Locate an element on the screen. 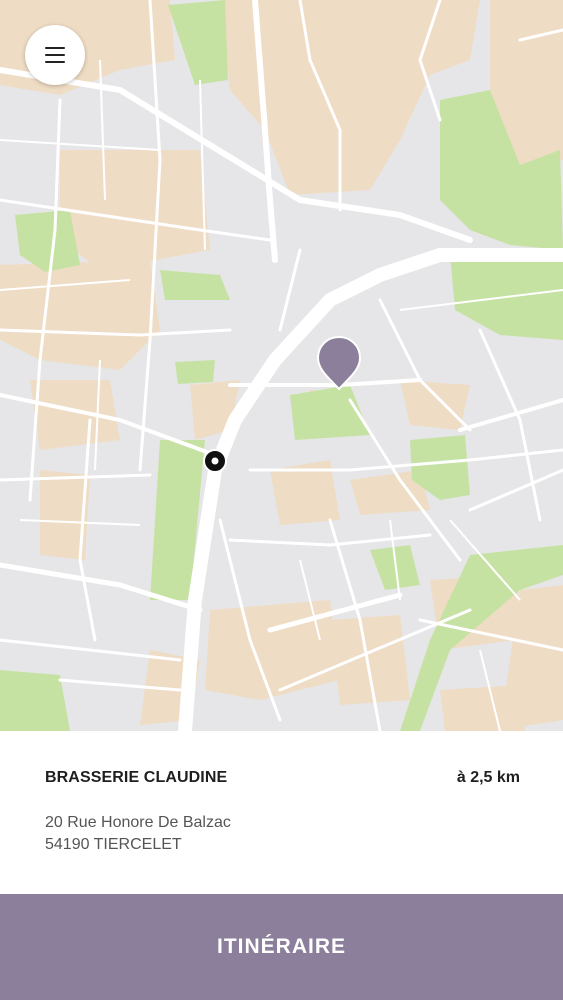 This screenshot has height=1000, width=563. hamburger-menu-icon is located at coordinates (55, 55).